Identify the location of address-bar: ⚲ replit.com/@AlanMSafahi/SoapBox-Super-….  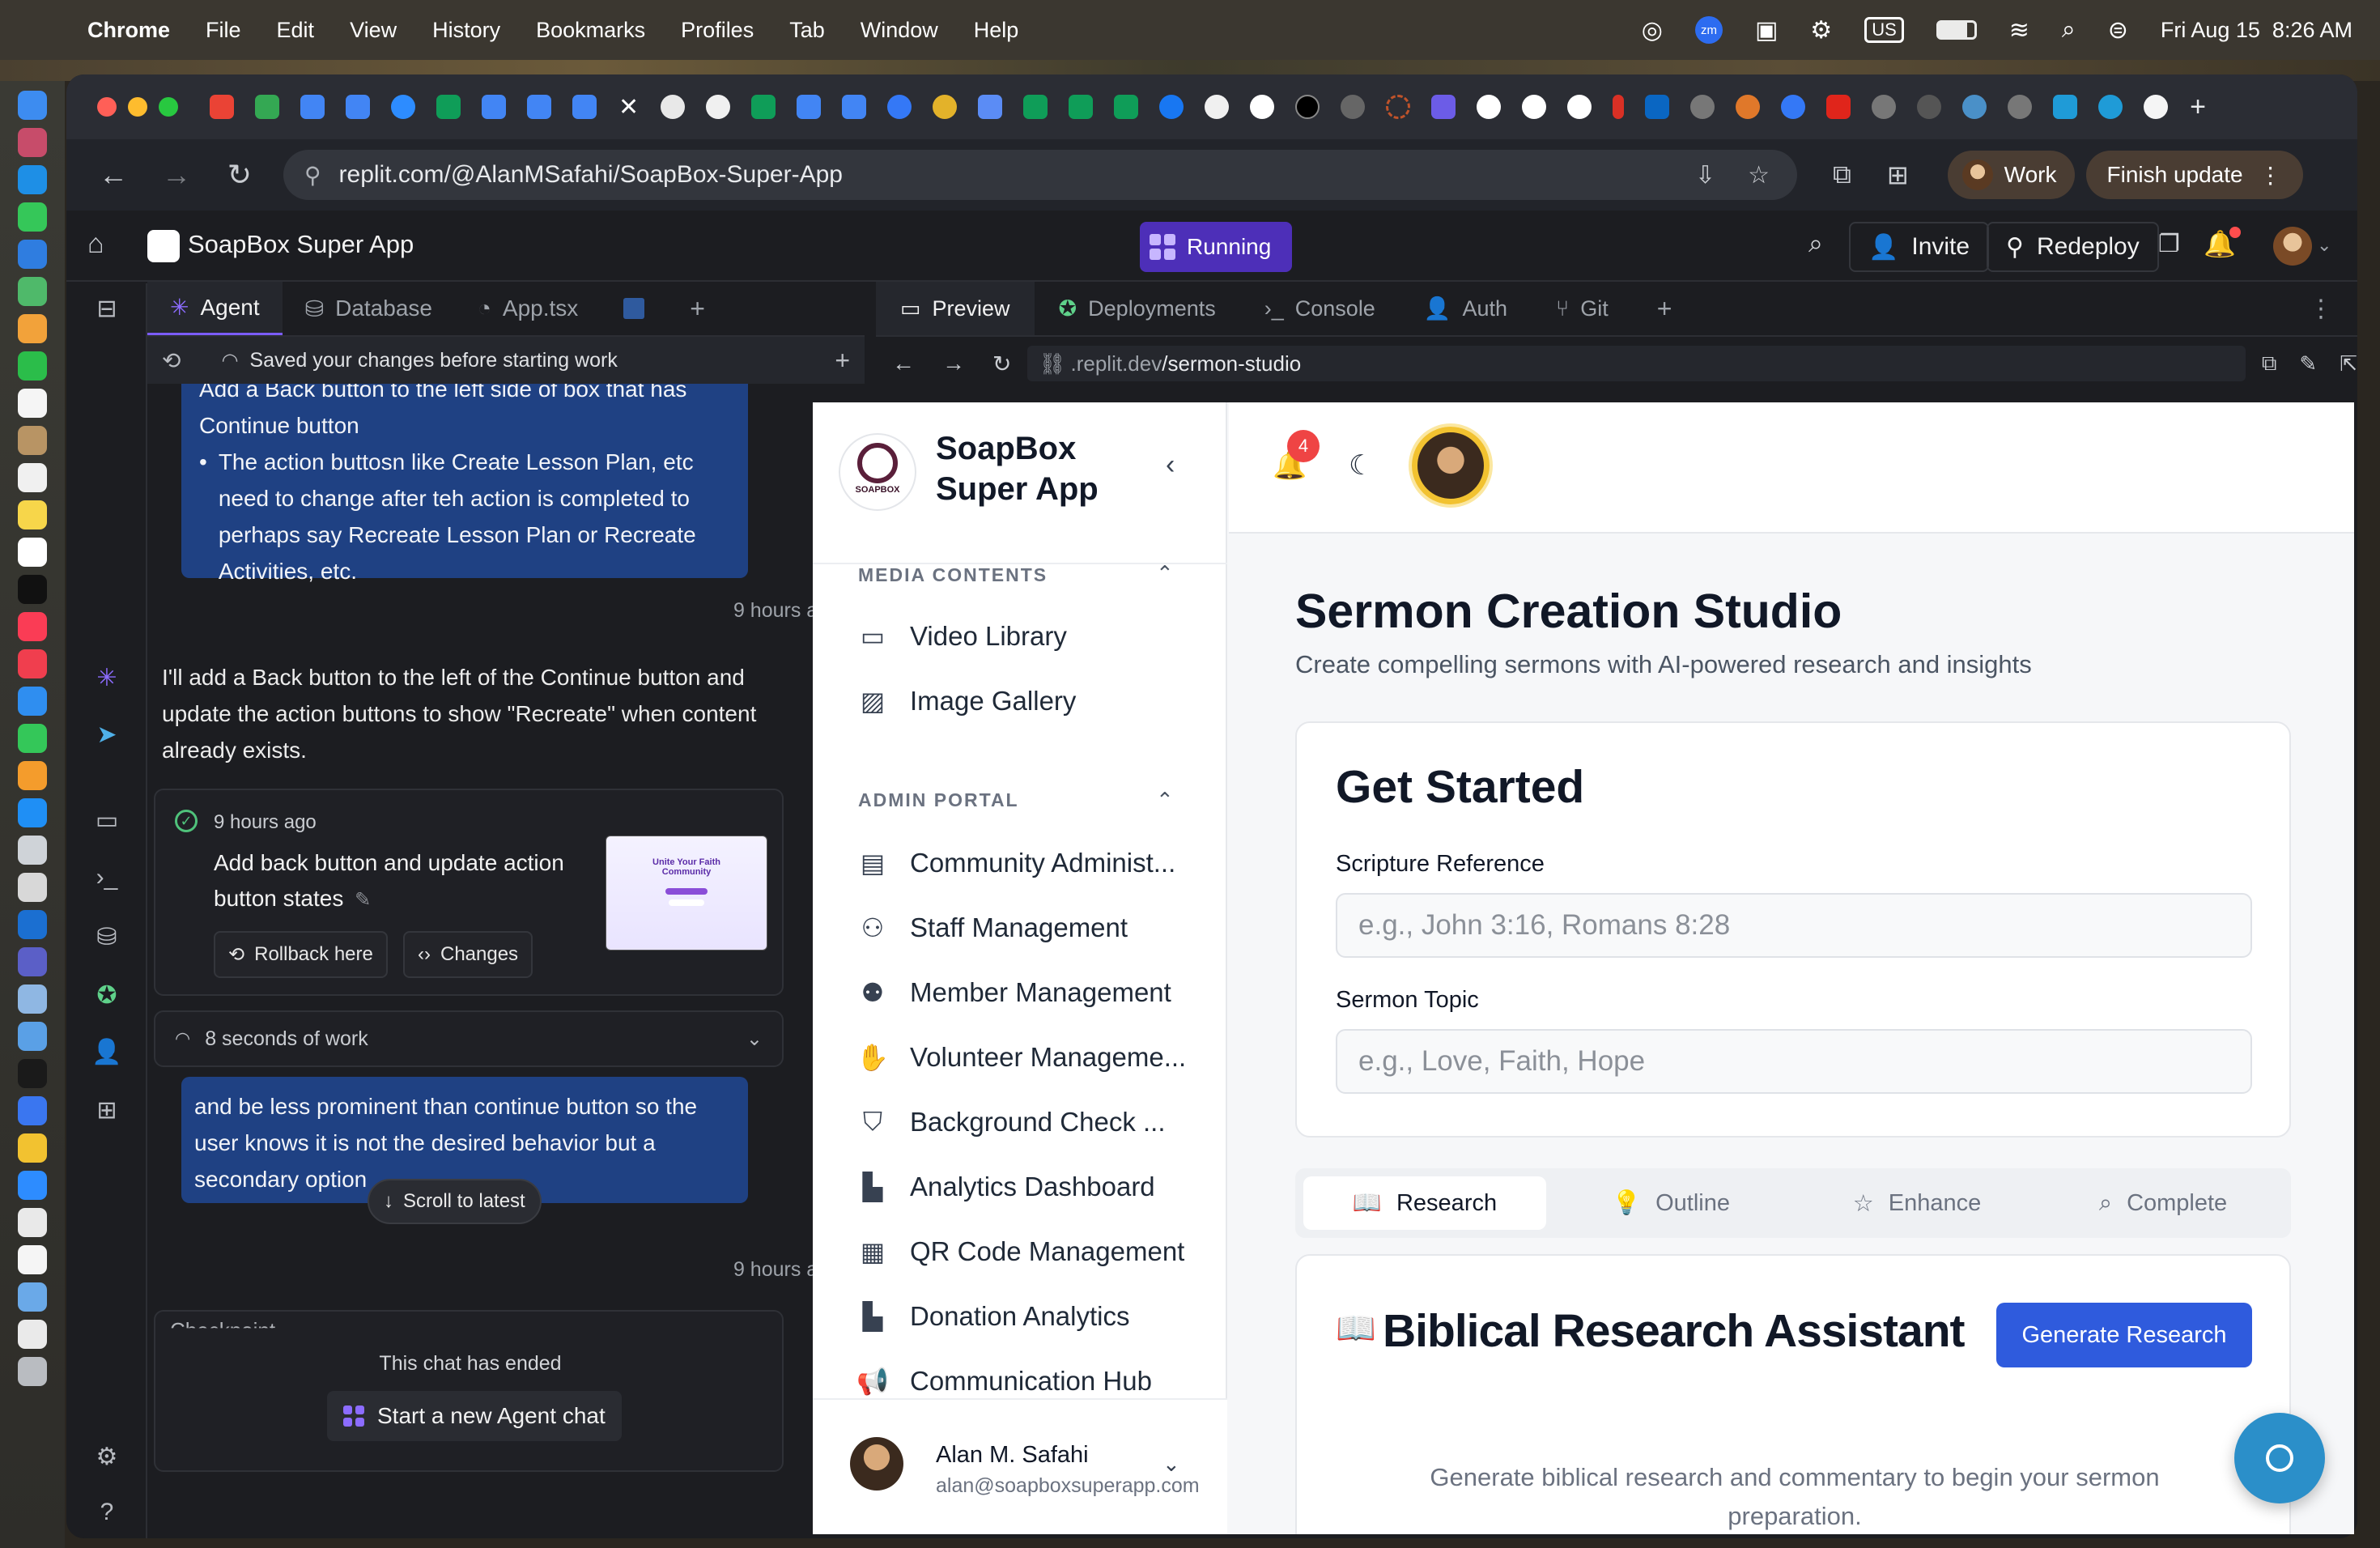
(1040, 175).